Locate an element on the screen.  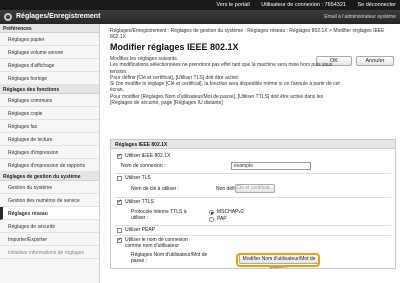
sidebar-item-network: Réglages réseau is located at coordinates (49, 213).